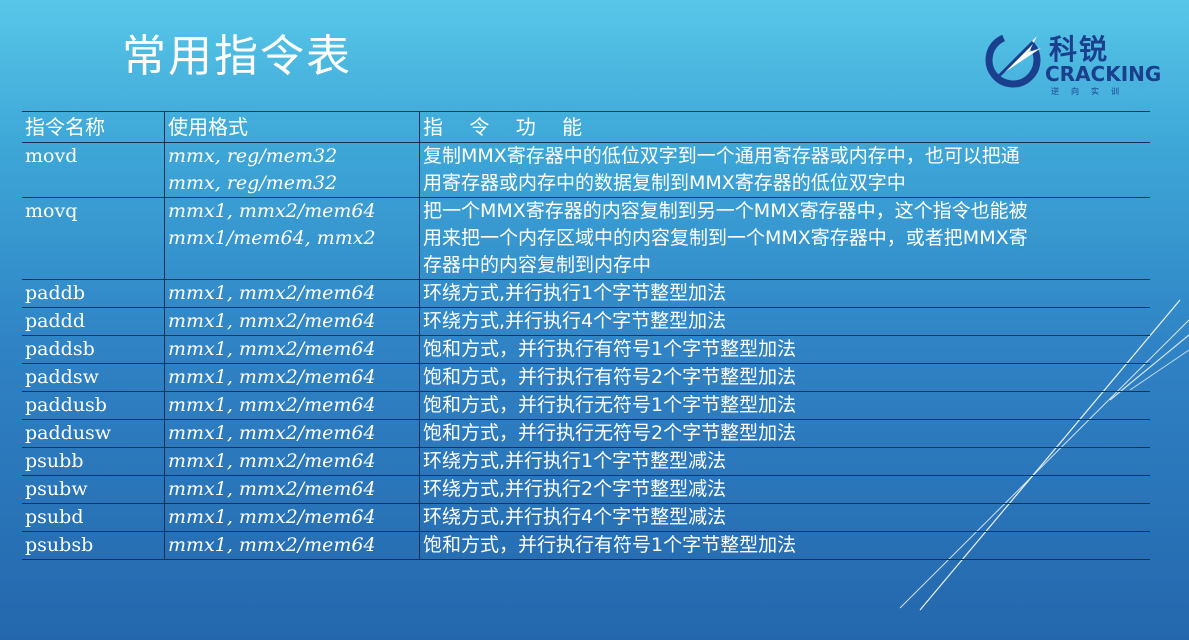 This screenshot has height=640, width=1189. What do you see at coordinates (93, 127) in the screenshot?
I see `header-name: 指令名称` at bounding box center [93, 127].